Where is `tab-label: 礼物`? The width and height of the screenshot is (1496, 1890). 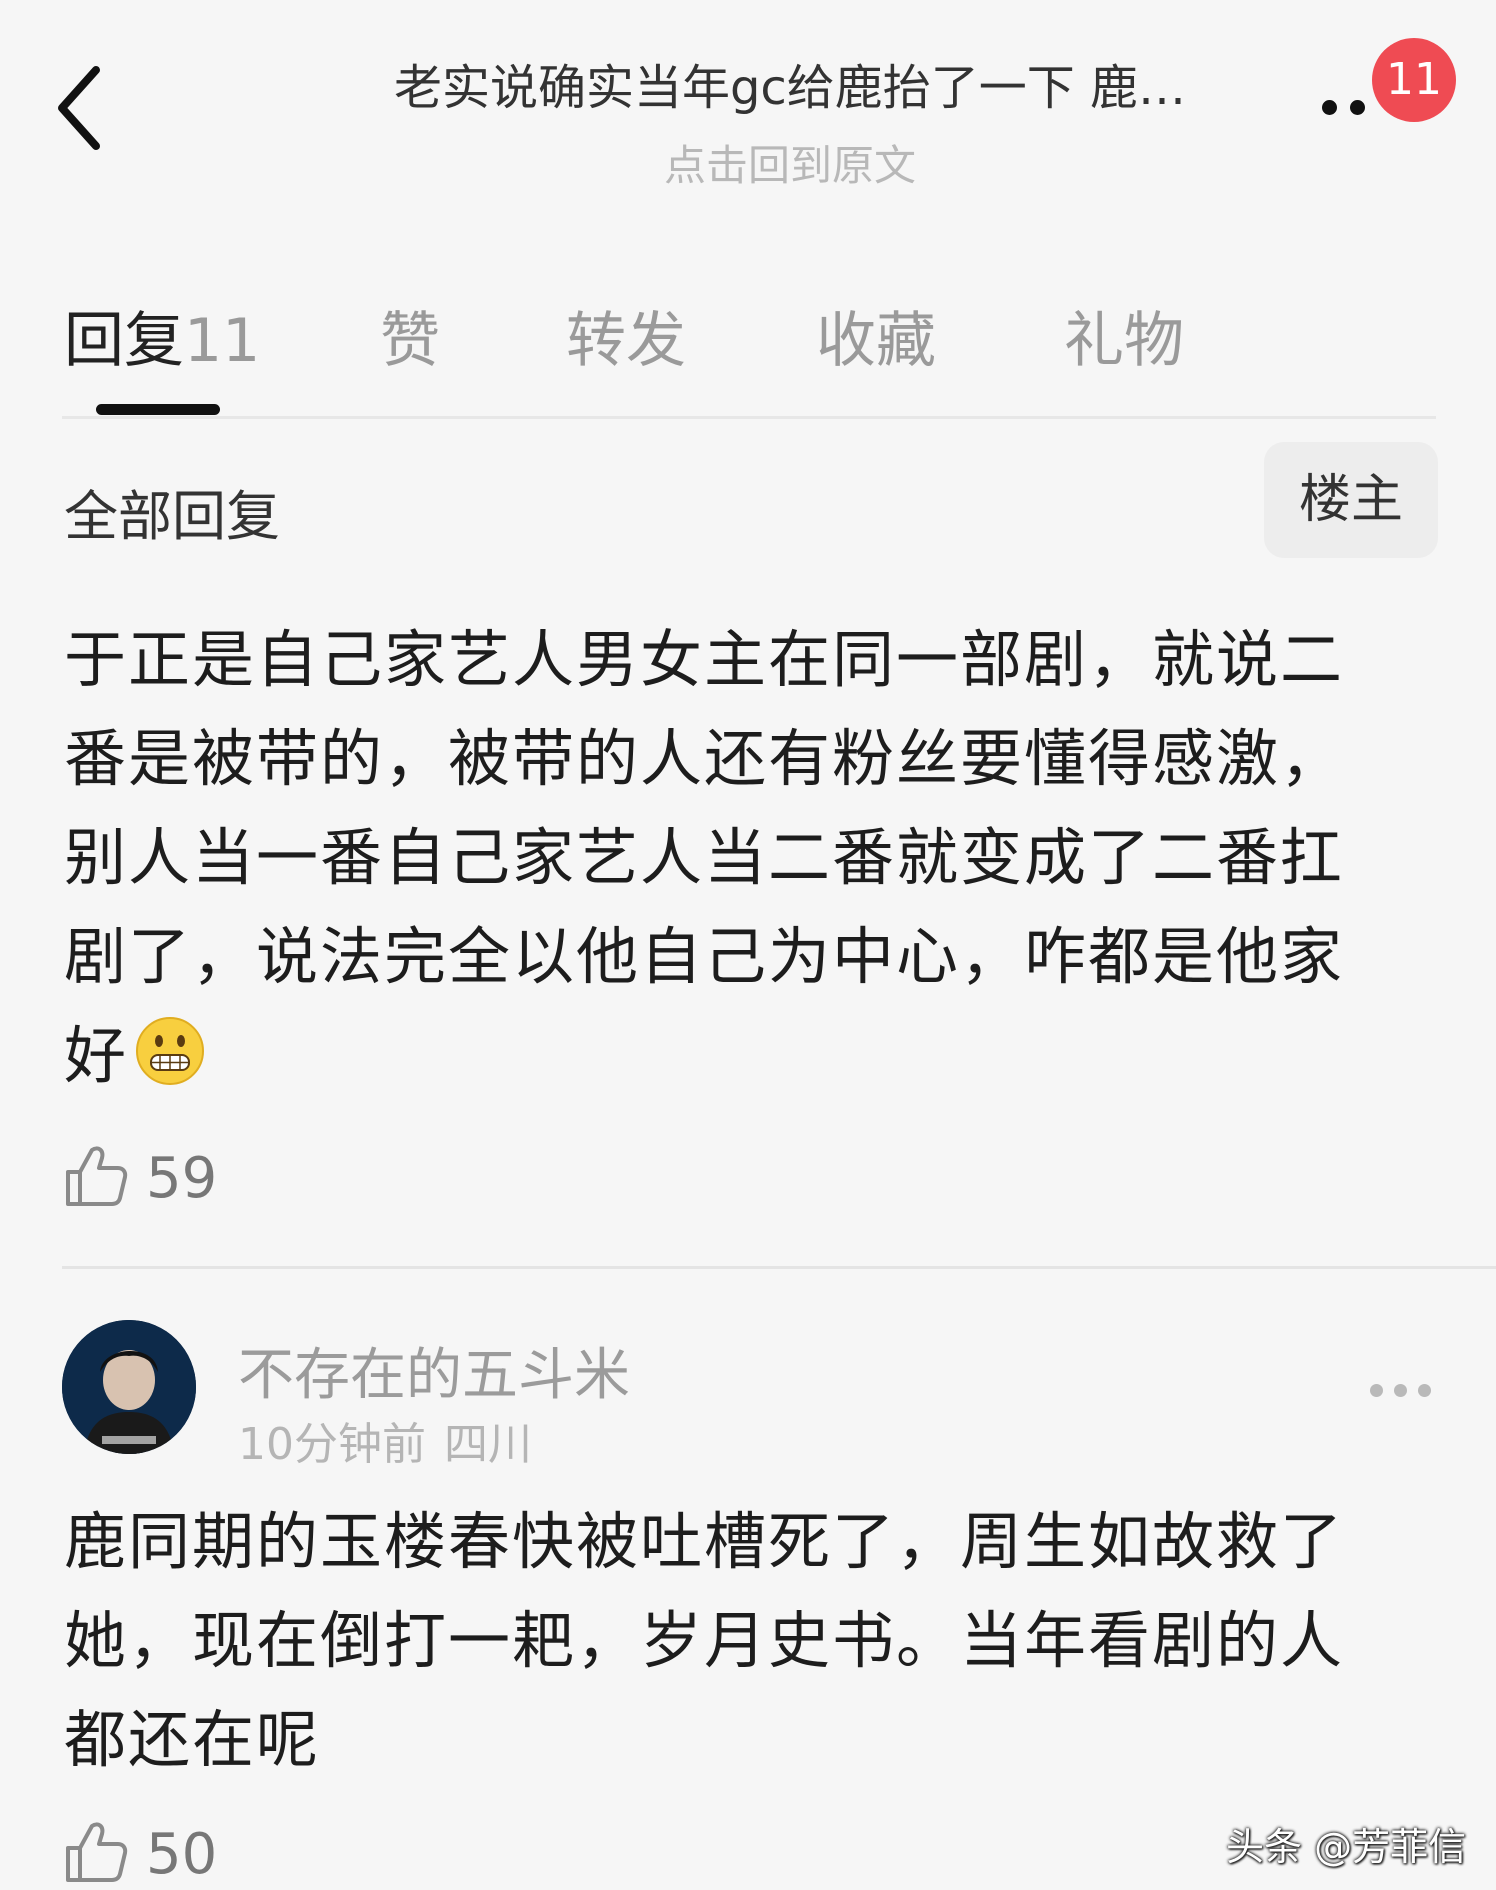
tab-label: 礼物 is located at coordinates (1124, 341).